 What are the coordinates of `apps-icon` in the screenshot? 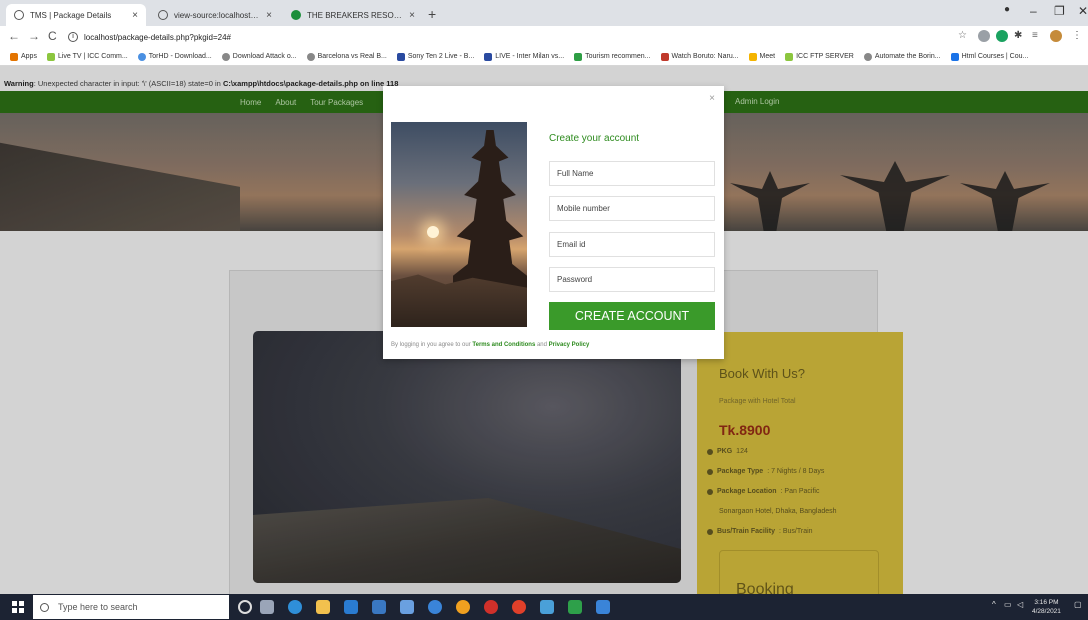 It's located at (14, 56).